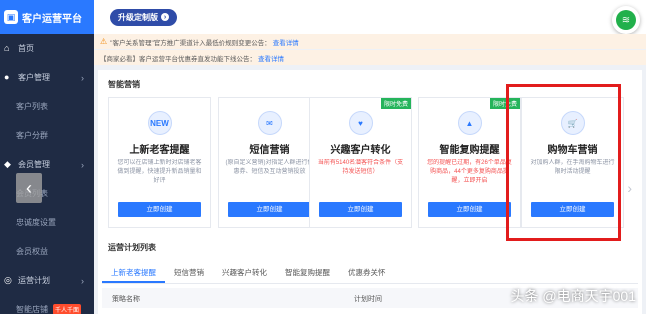 This screenshot has height=314, width=646. I want to click on sidebar-item-operation-plan: ◎ 运营计划 ›, so click(47, 280).